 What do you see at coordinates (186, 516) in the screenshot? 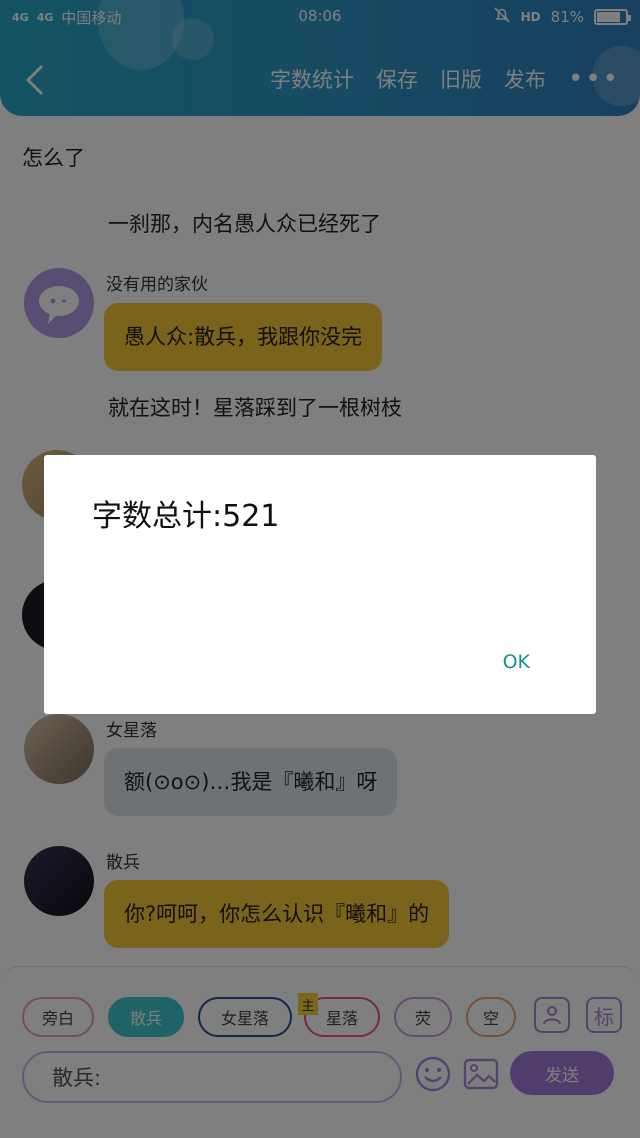
I see `dialog-title: 字数总计:521` at bounding box center [186, 516].